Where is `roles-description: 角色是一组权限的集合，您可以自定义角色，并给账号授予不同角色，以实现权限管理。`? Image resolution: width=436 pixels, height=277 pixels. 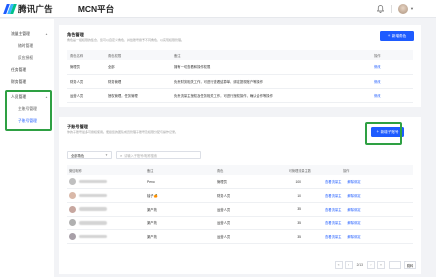 roles-description: 角色是一组权限的集合，您可以自定义角色，并给账号授予不同角色，以实现权限管理。 is located at coordinates (126, 40).